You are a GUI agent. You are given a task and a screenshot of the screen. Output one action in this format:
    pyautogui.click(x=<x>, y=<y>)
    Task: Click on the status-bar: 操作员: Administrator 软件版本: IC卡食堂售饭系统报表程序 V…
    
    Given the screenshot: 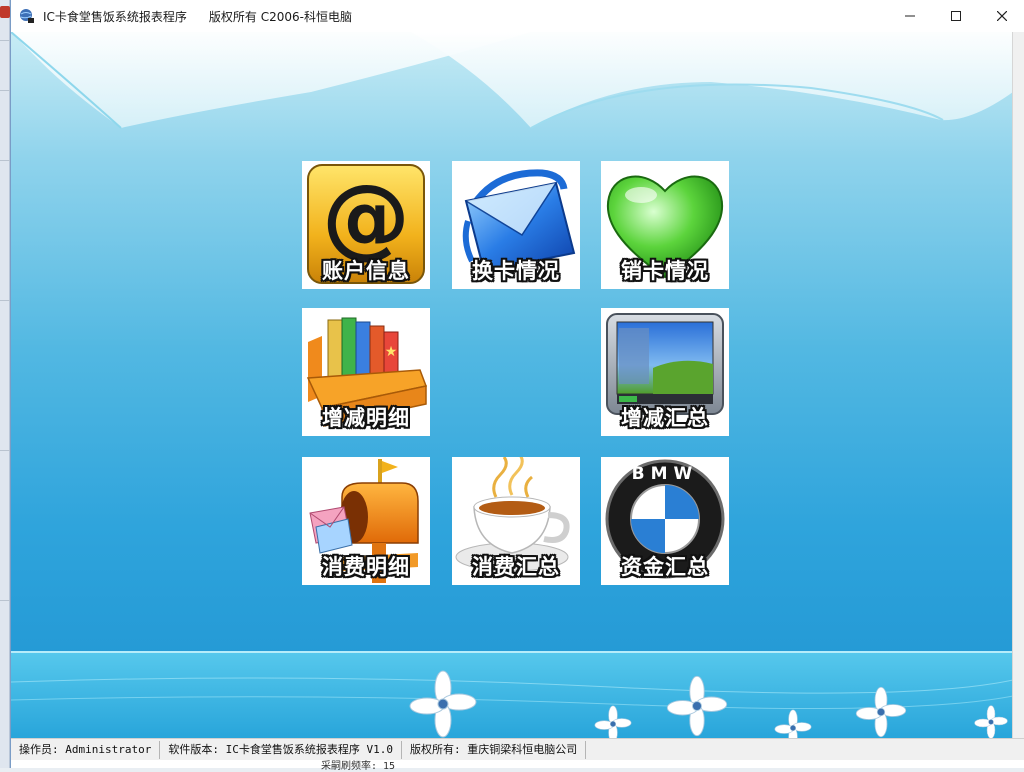 What is the action you would take?
    pyautogui.click(x=517, y=749)
    